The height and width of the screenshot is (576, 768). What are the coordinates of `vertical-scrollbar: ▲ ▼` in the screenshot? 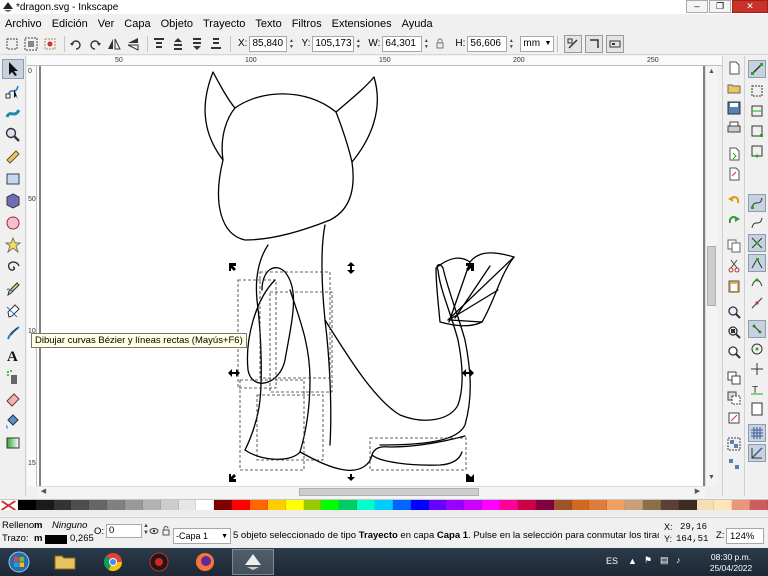 It's located at (711, 276).